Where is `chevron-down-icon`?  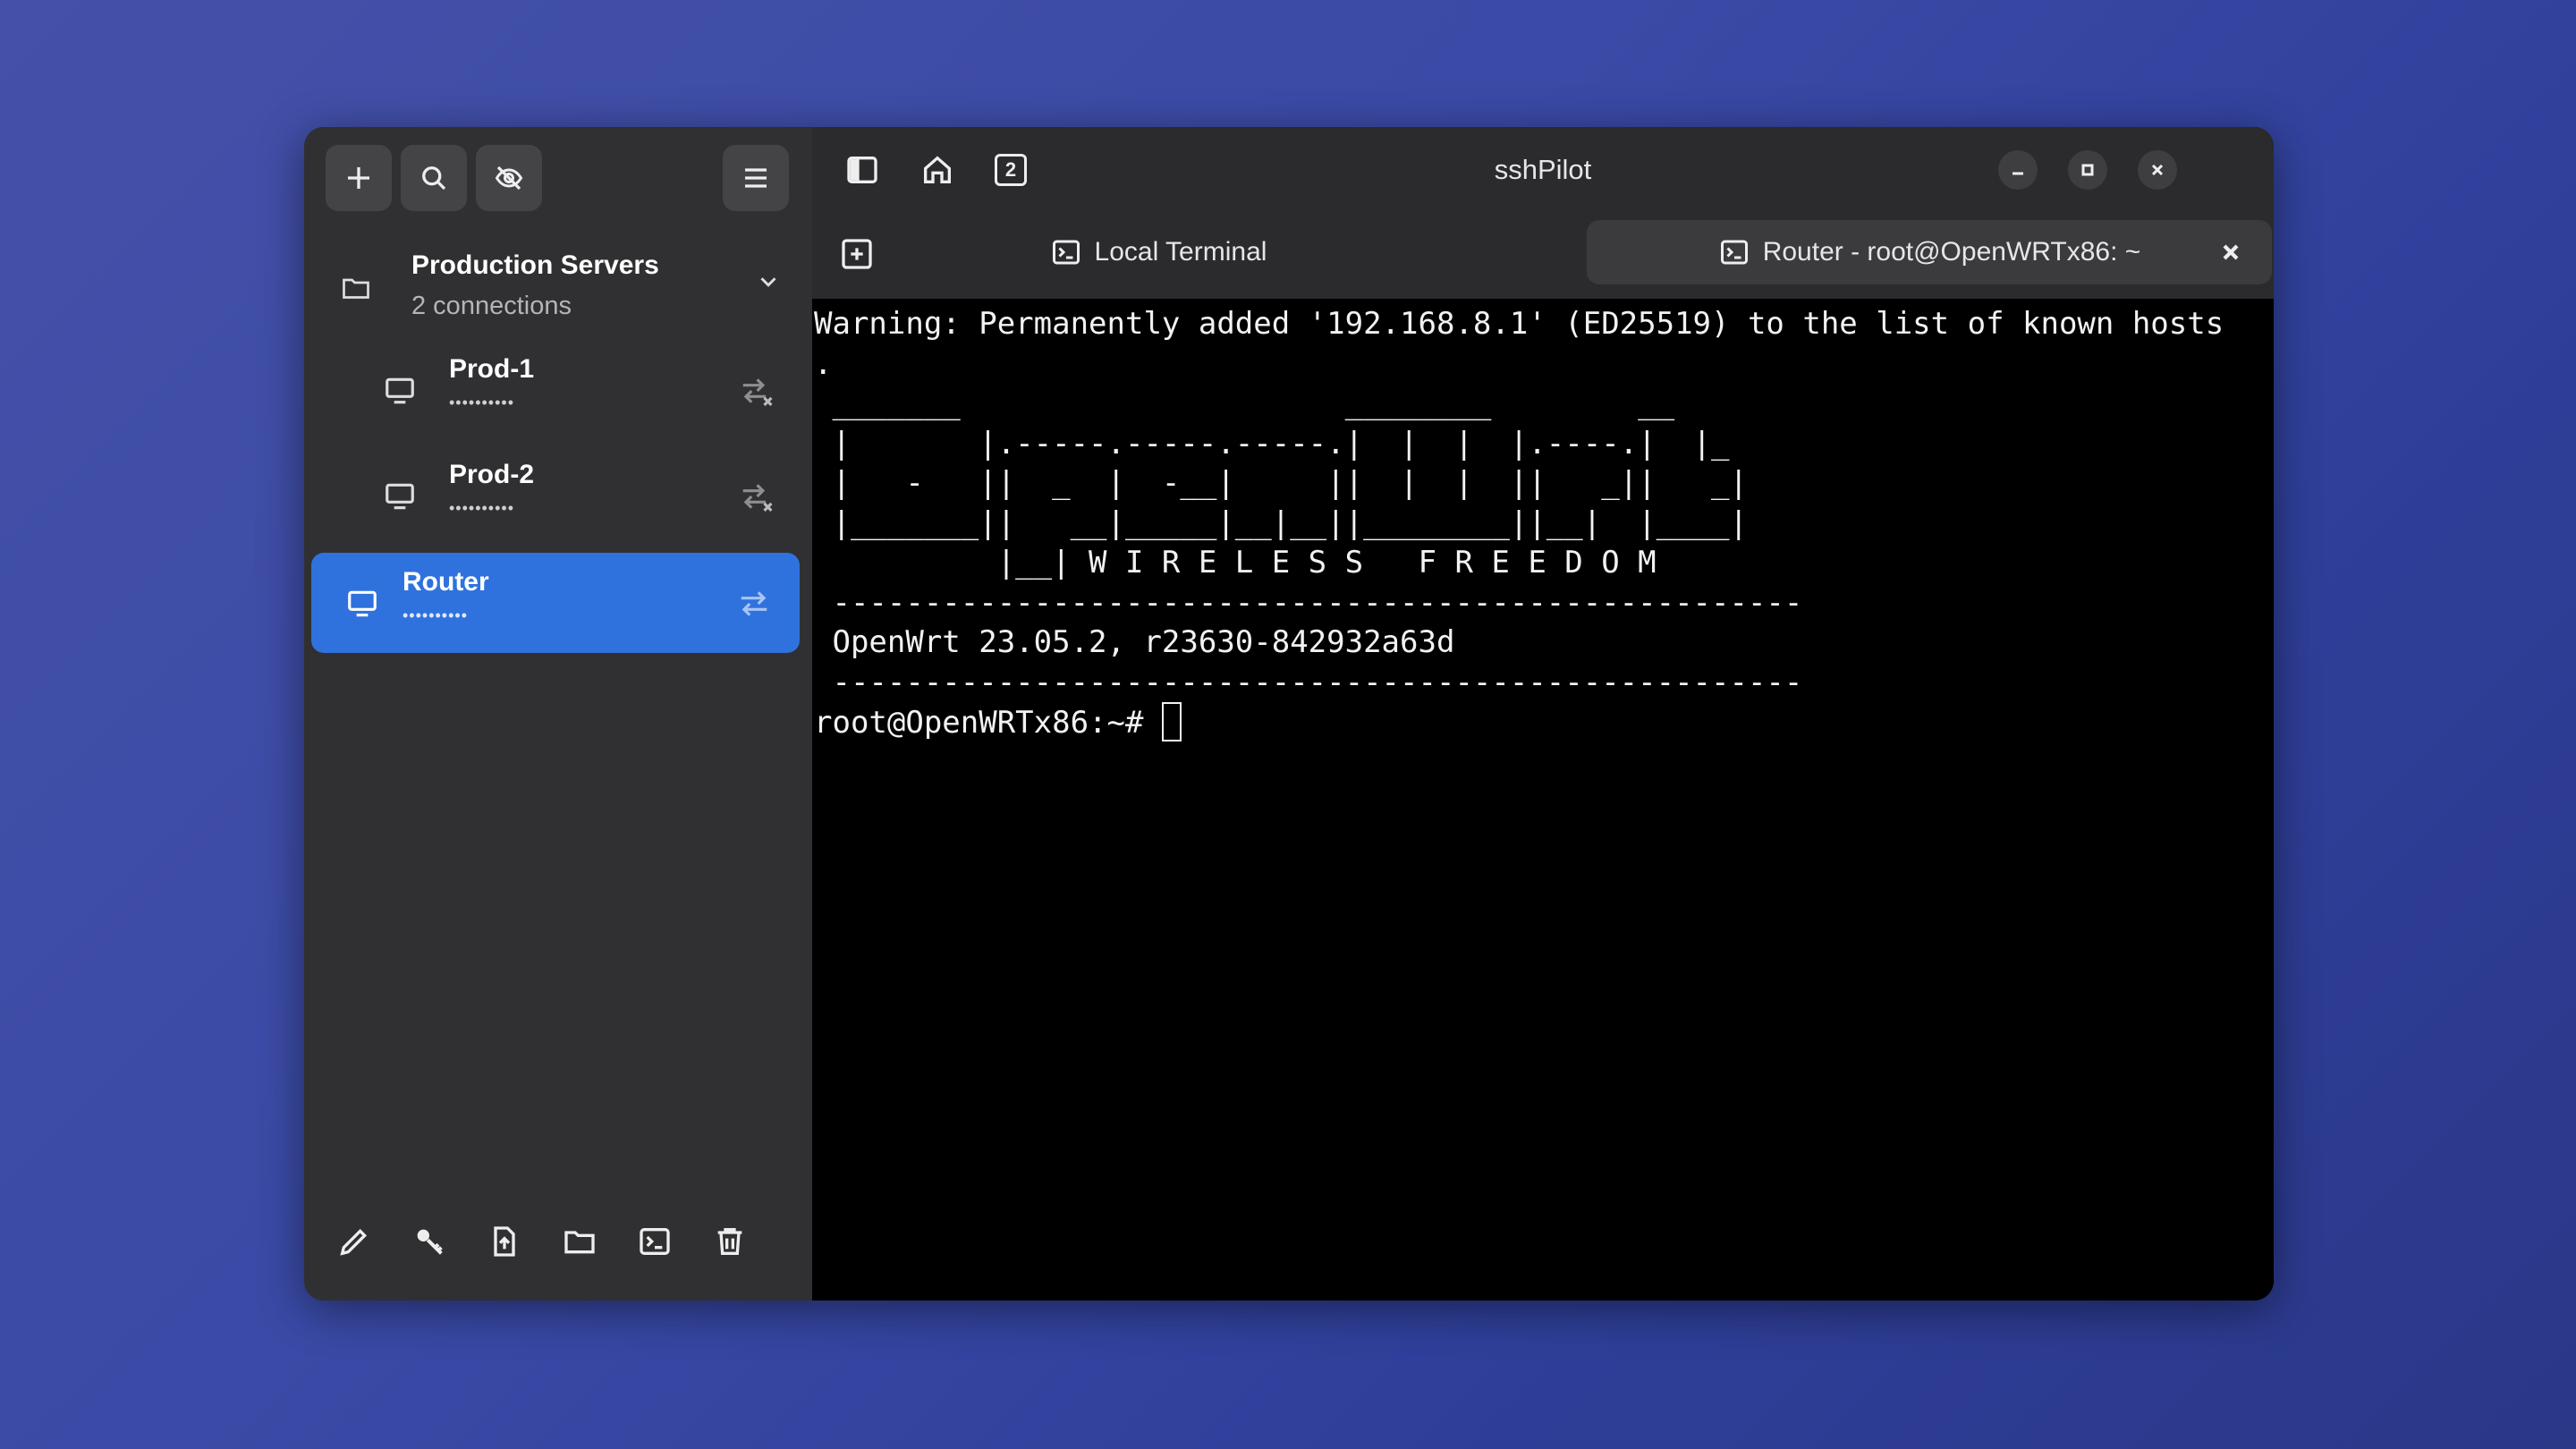
chevron-down-icon is located at coordinates (768, 281).